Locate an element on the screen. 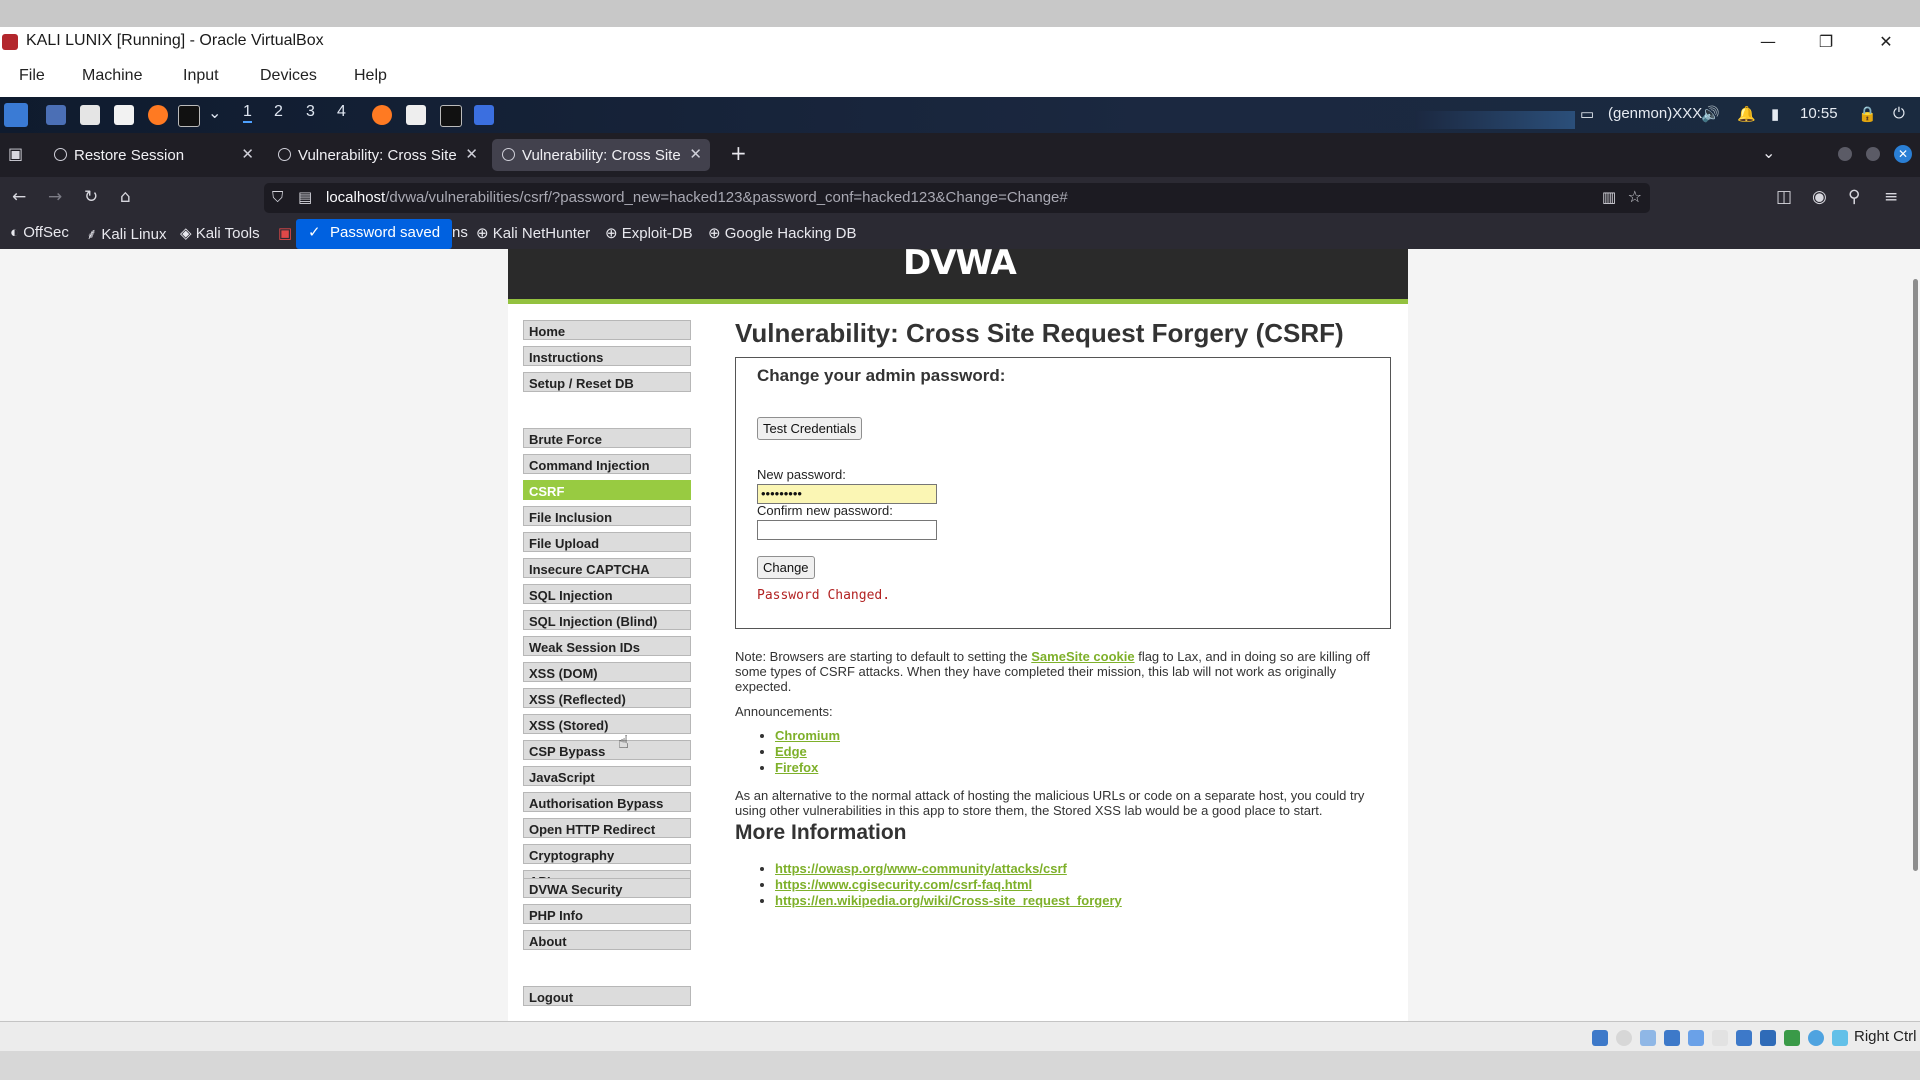 Image resolution: width=1920 pixels, height=1080 pixels. bookmark-kali-nethunter: ⊕ Kali NetHunter is located at coordinates (533, 233).